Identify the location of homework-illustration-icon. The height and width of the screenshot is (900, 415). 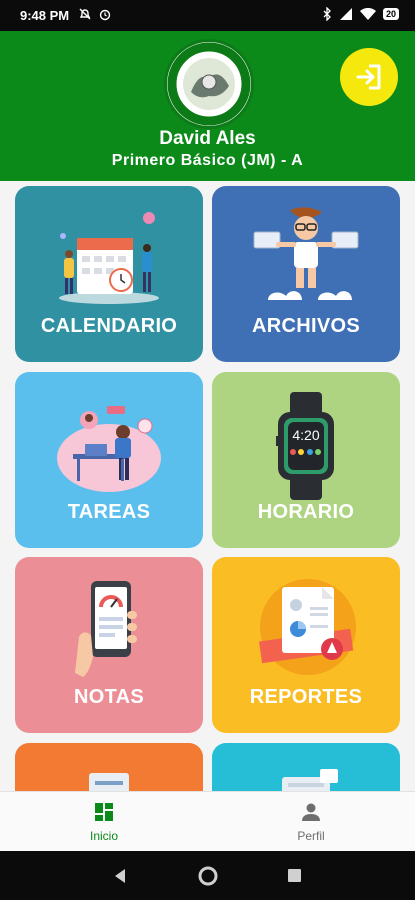
(109, 449).